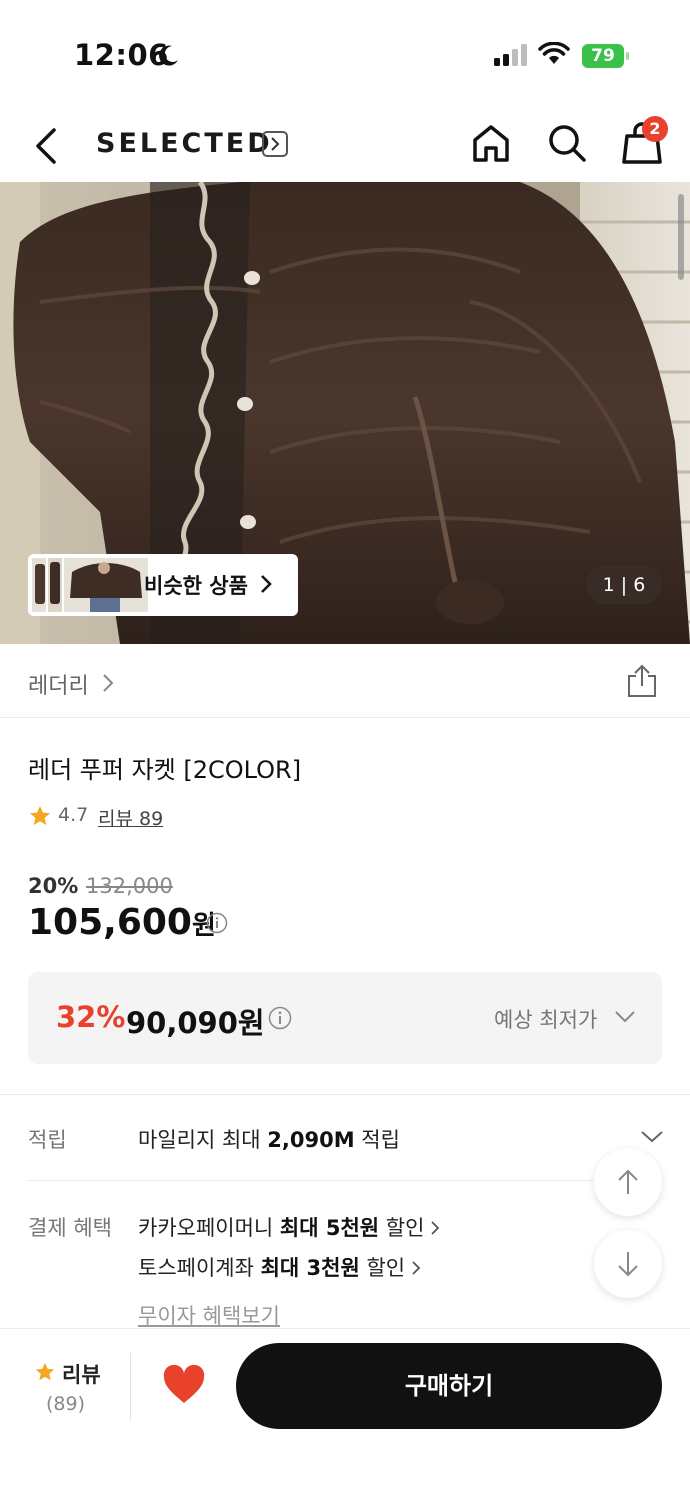  Describe the element at coordinates (275, 144) in the screenshot. I see `brand-chevron-box-icon` at that location.